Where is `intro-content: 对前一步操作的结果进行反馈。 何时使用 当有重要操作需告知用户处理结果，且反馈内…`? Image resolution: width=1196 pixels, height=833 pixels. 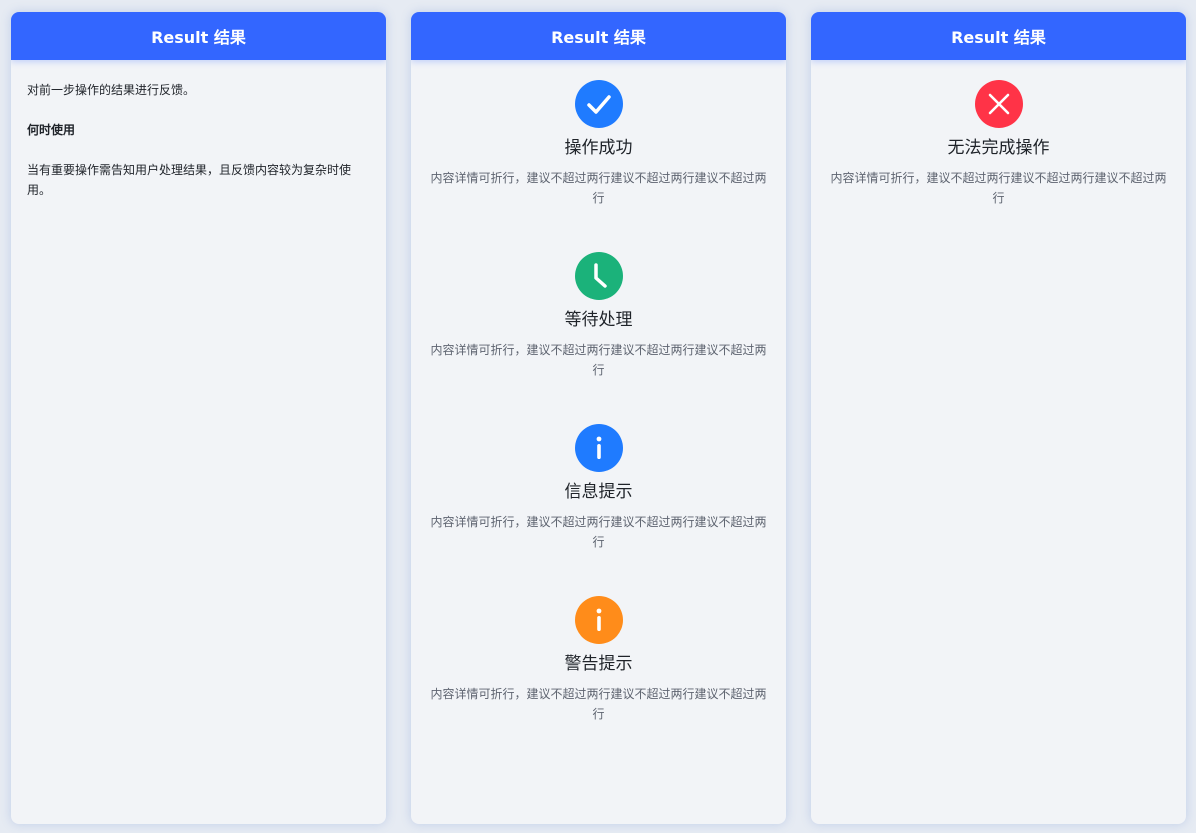
intro-content: 对前一步操作的结果进行反馈。 何时使用 当有重要操作需告知用户处理结果，且反馈内… is located at coordinates (198, 130).